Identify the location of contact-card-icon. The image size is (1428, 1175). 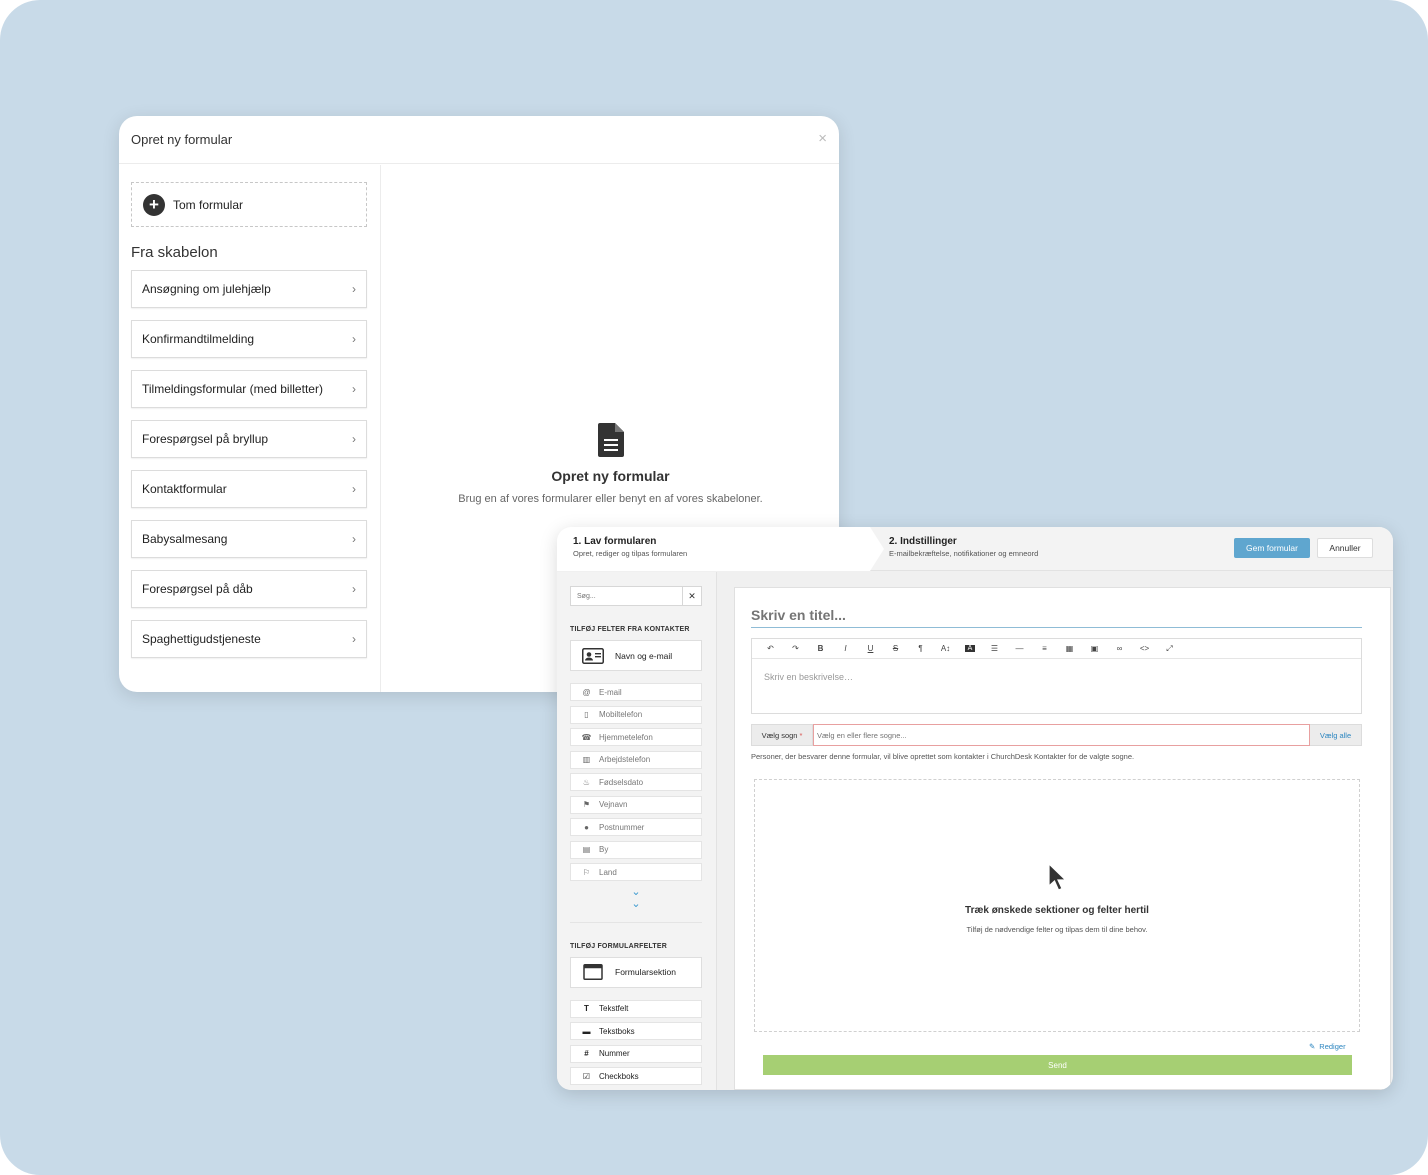
(593, 655).